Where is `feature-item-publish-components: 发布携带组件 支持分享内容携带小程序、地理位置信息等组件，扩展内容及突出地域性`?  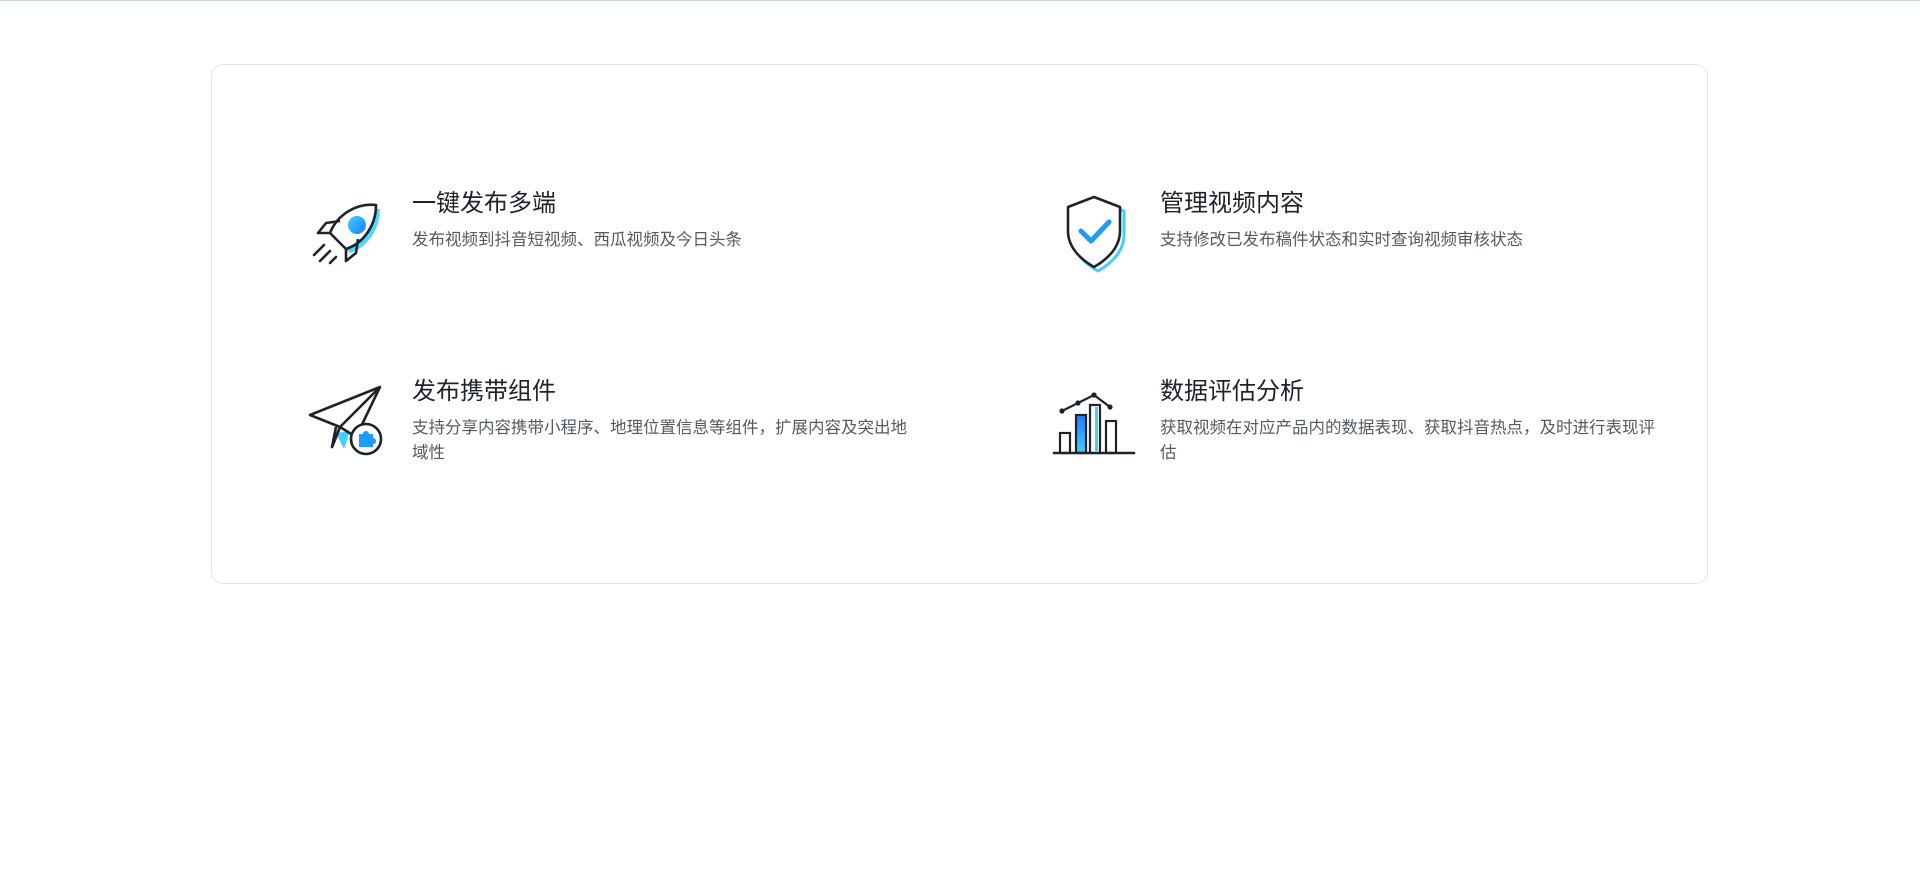
feature-item-publish-components: 发布携带组件 支持分享内容携带小程序、地理位置信息等组件，扩展内容及突出地域性 is located at coordinates (620, 435).